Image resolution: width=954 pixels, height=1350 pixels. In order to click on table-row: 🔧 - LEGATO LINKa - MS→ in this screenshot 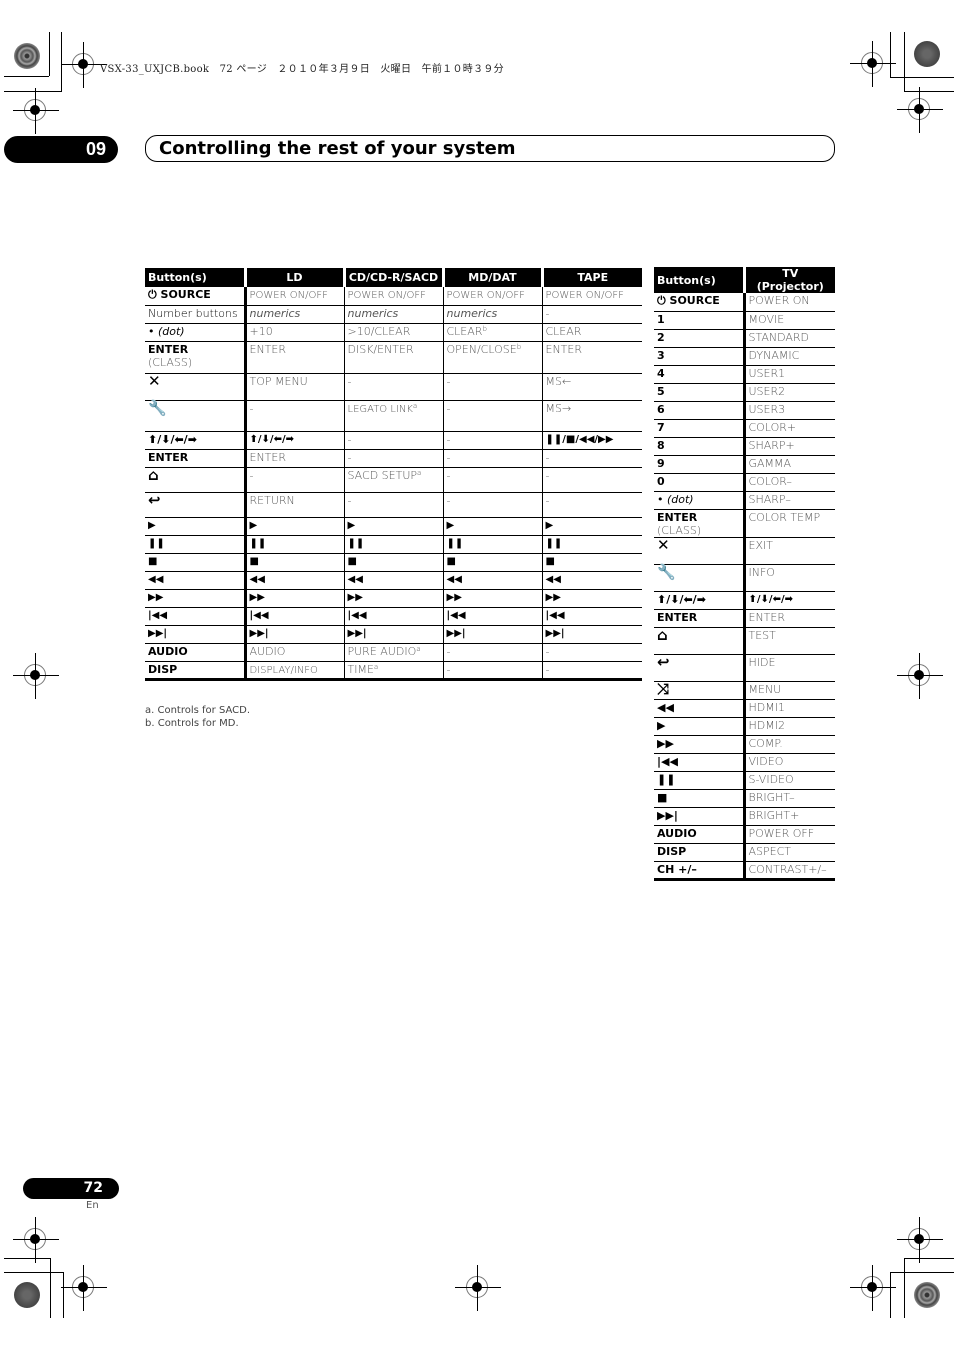, I will do `click(393, 415)`.